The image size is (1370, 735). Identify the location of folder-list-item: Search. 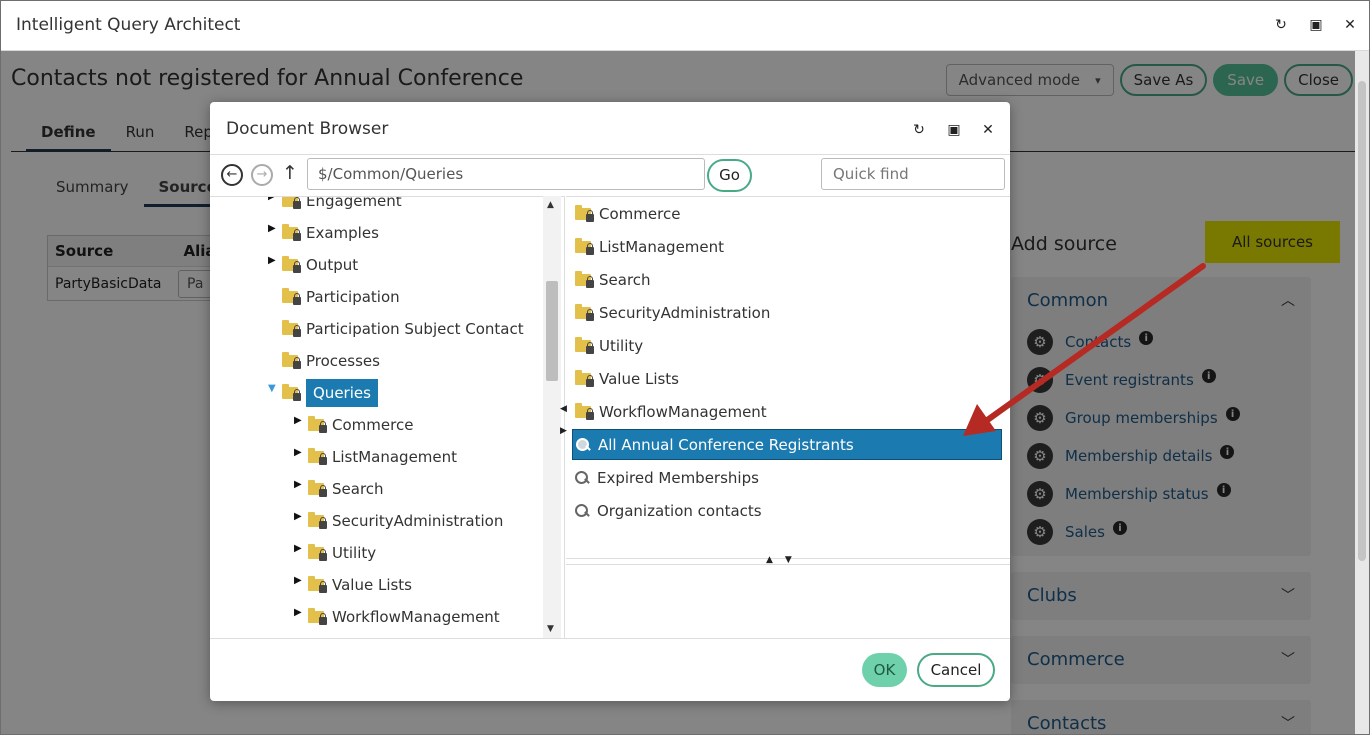
(787, 279).